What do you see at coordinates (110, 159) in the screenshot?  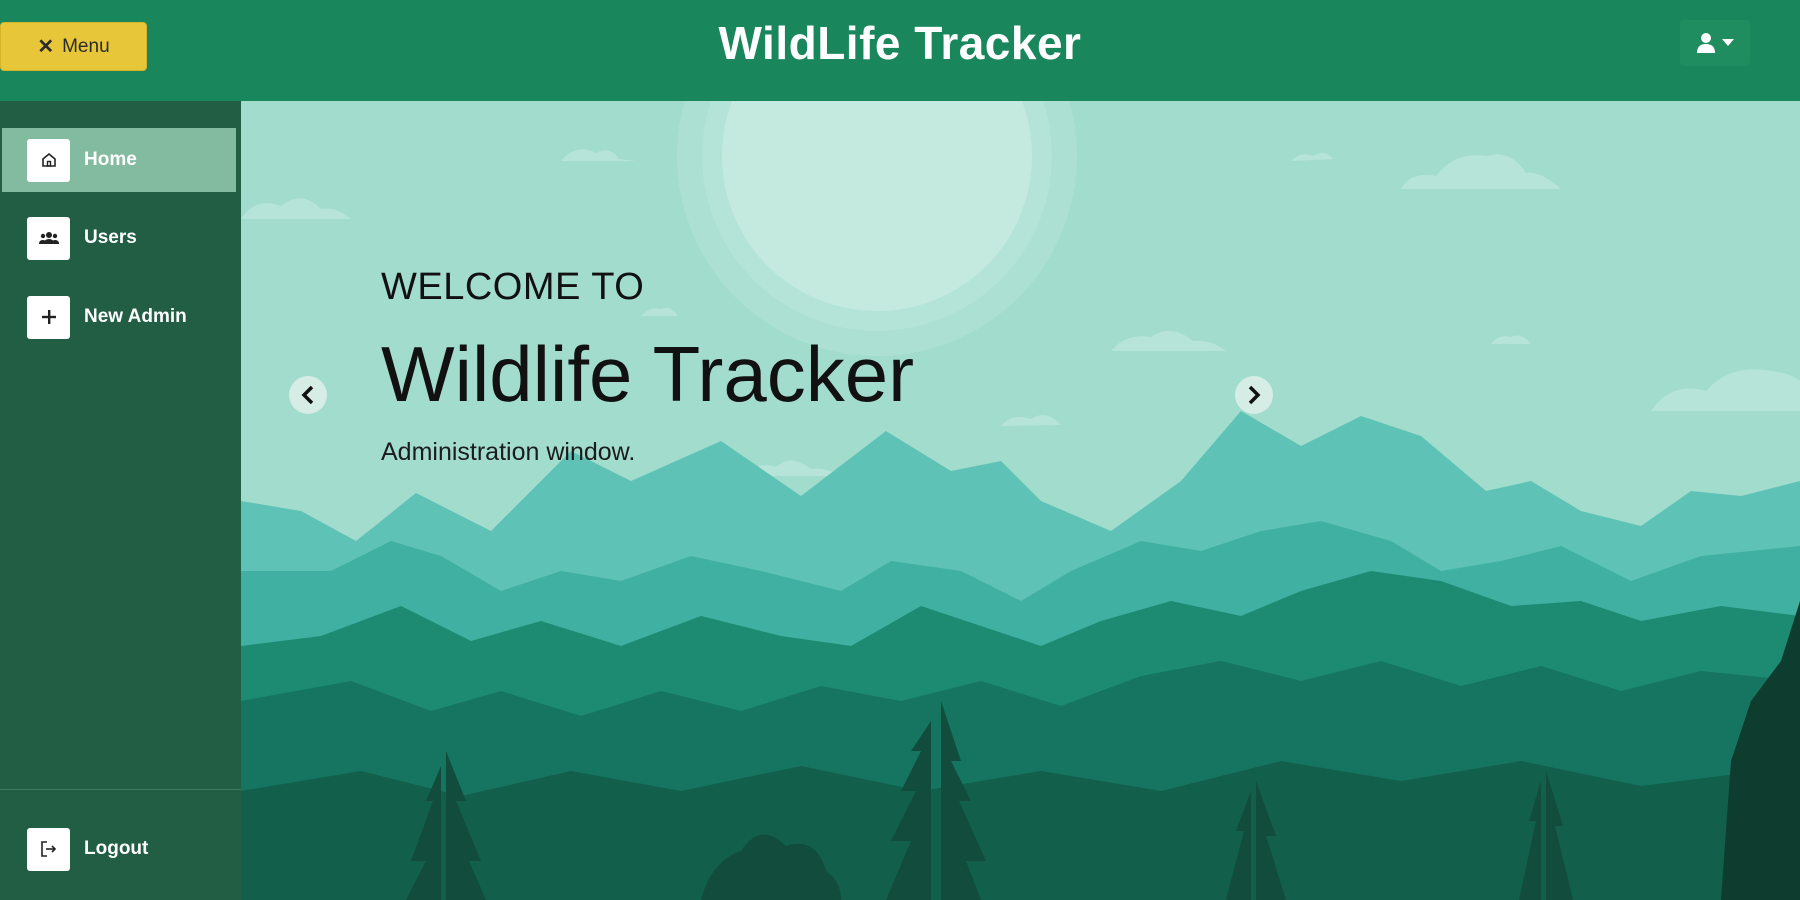 I see `sidebar-item-label: Home` at bounding box center [110, 159].